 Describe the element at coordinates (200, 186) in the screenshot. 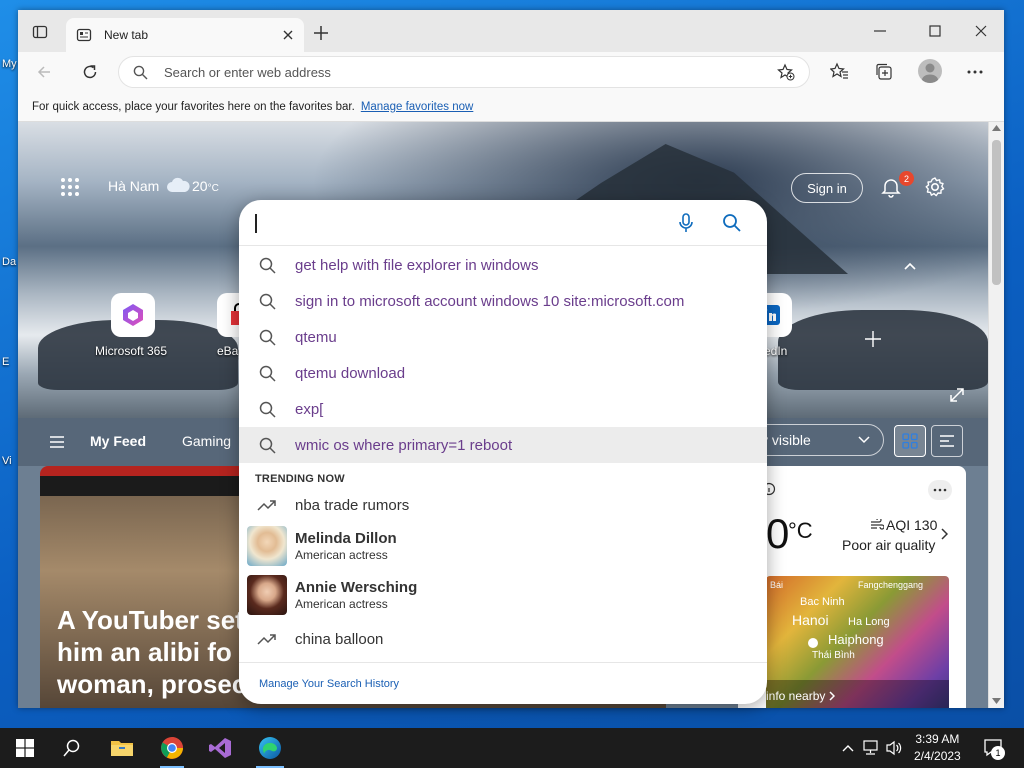

I see `temperature-value: 20` at that location.